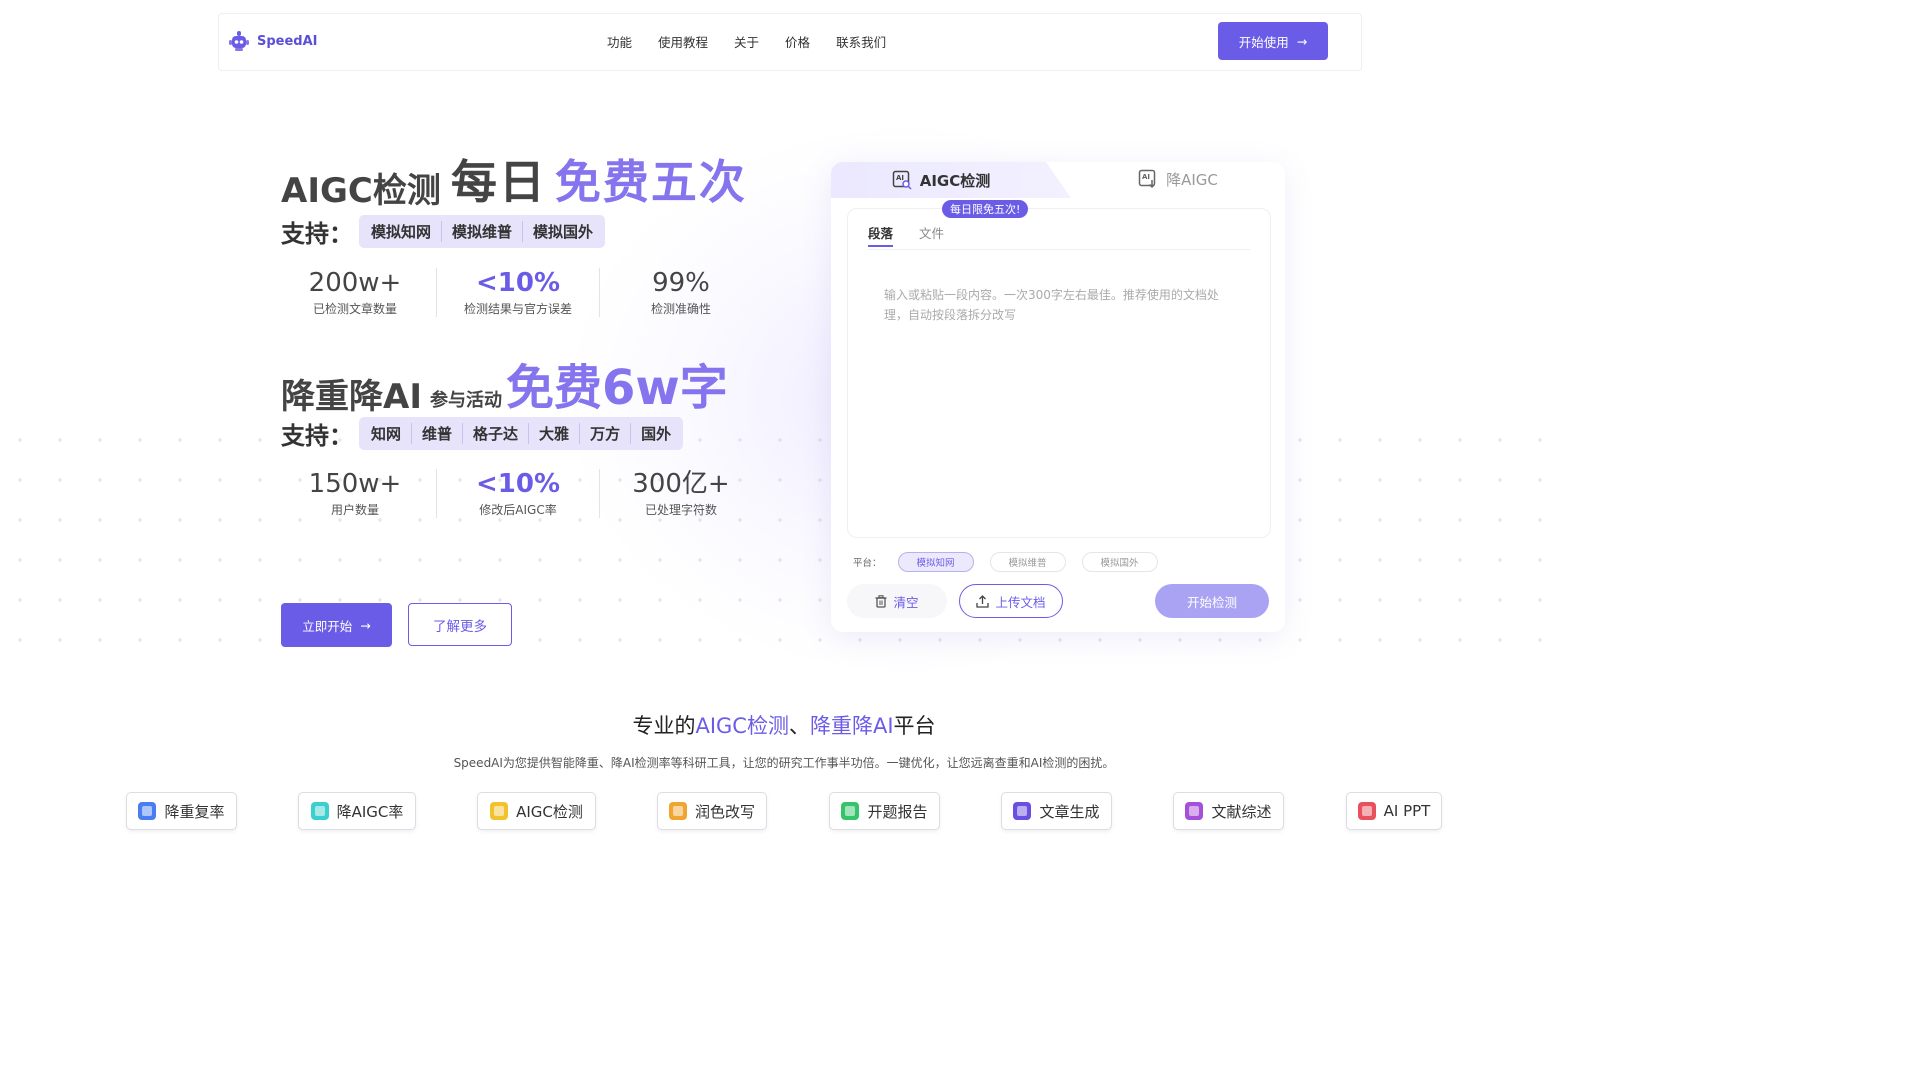 This screenshot has height=1080, width=1920. Describe the element at coordinates (517, 309) in the screenshot. I see `stat-label: 检测结果与官方误差` at that location.